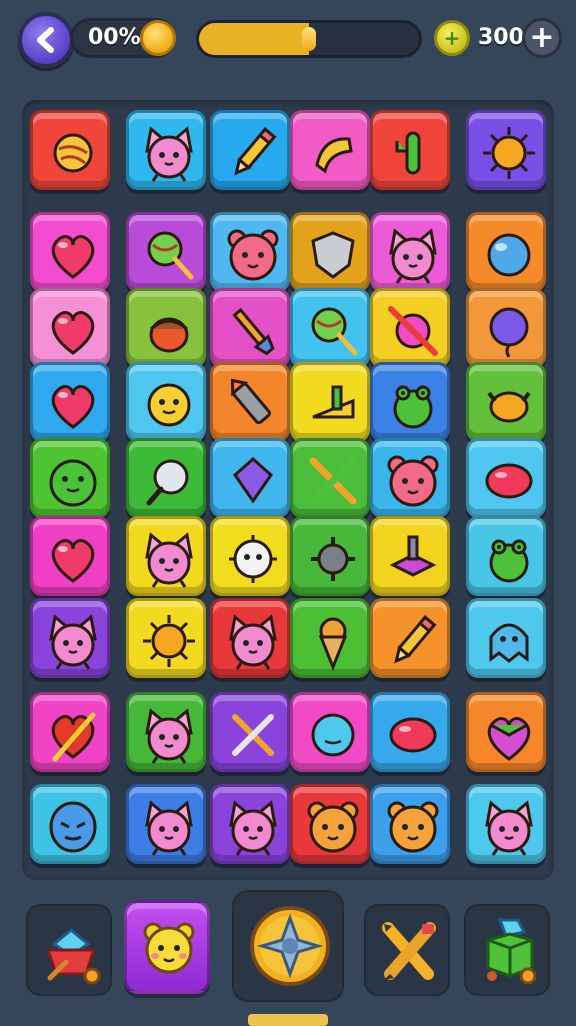 The width and height of the screenshot is (576, 1026). I want to click on level-progress-bar, so click(309, 39).